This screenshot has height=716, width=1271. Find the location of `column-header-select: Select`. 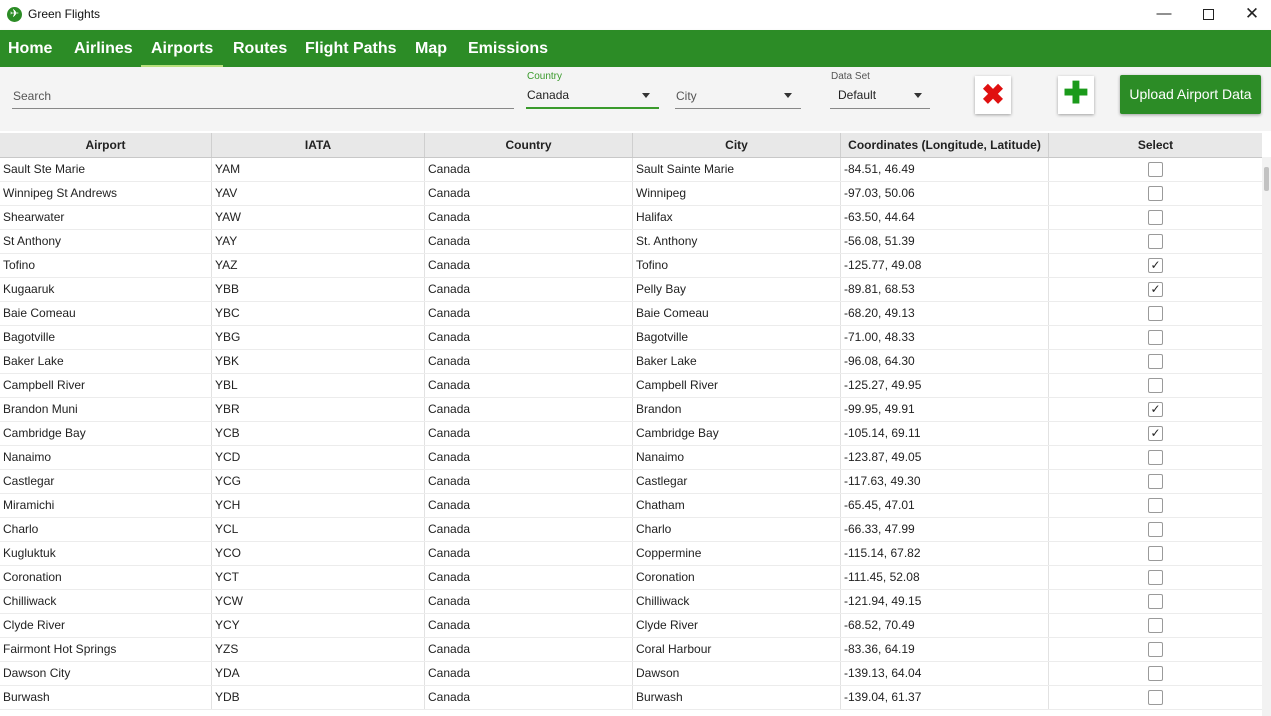

column-header-select: Select is located at coordinates (1155, 145).